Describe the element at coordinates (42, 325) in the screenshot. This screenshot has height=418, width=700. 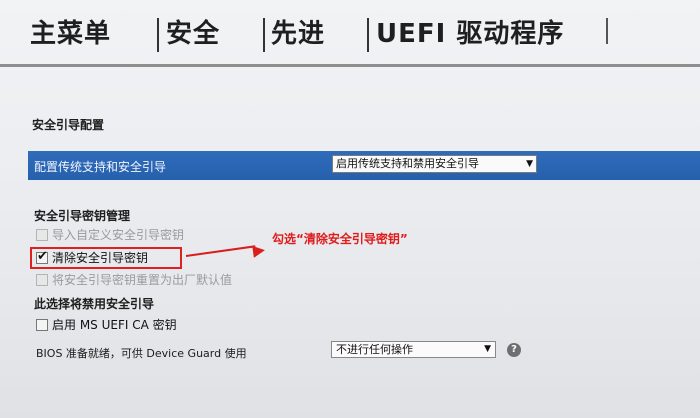
I see `ms-uefi-ca-checkbox` at that location.